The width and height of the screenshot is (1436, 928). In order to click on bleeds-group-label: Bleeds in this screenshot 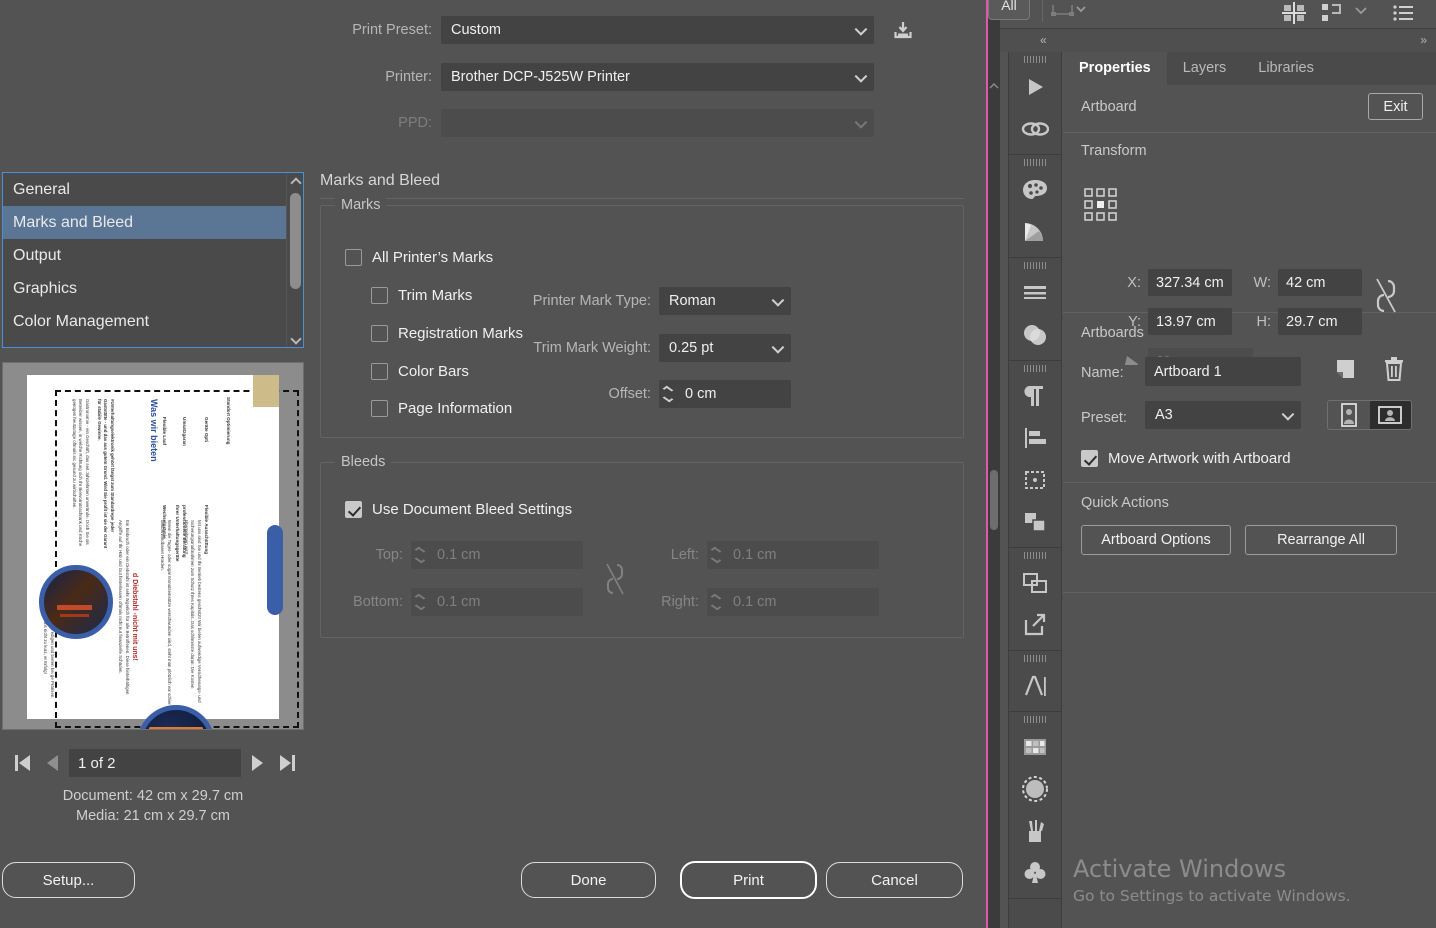, I will do `click(363, 462)`.